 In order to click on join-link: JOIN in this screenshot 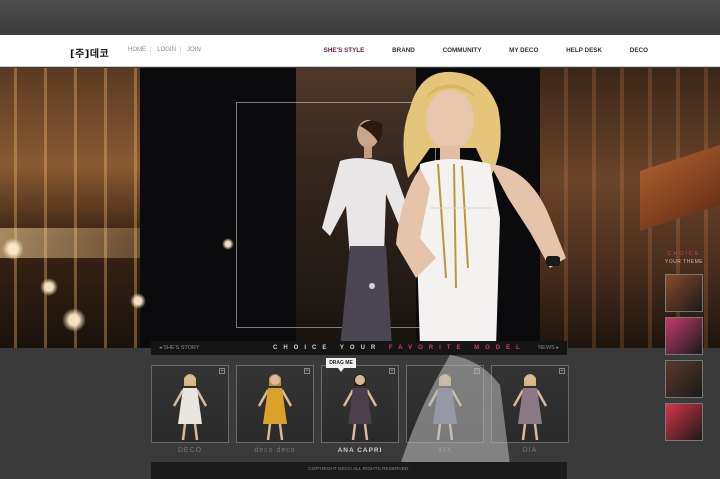, I will do `click(194, 50)`.